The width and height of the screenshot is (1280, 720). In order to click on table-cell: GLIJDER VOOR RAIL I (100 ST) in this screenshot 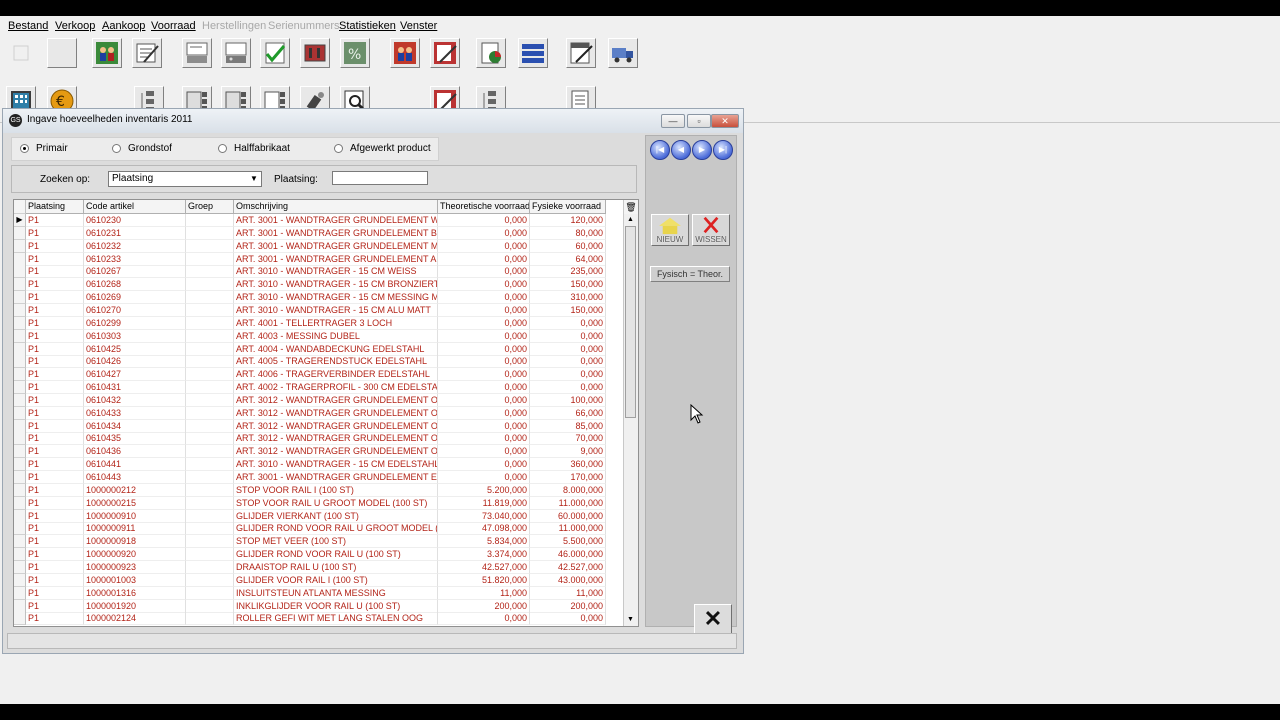, I will do `click(336, 580)`.